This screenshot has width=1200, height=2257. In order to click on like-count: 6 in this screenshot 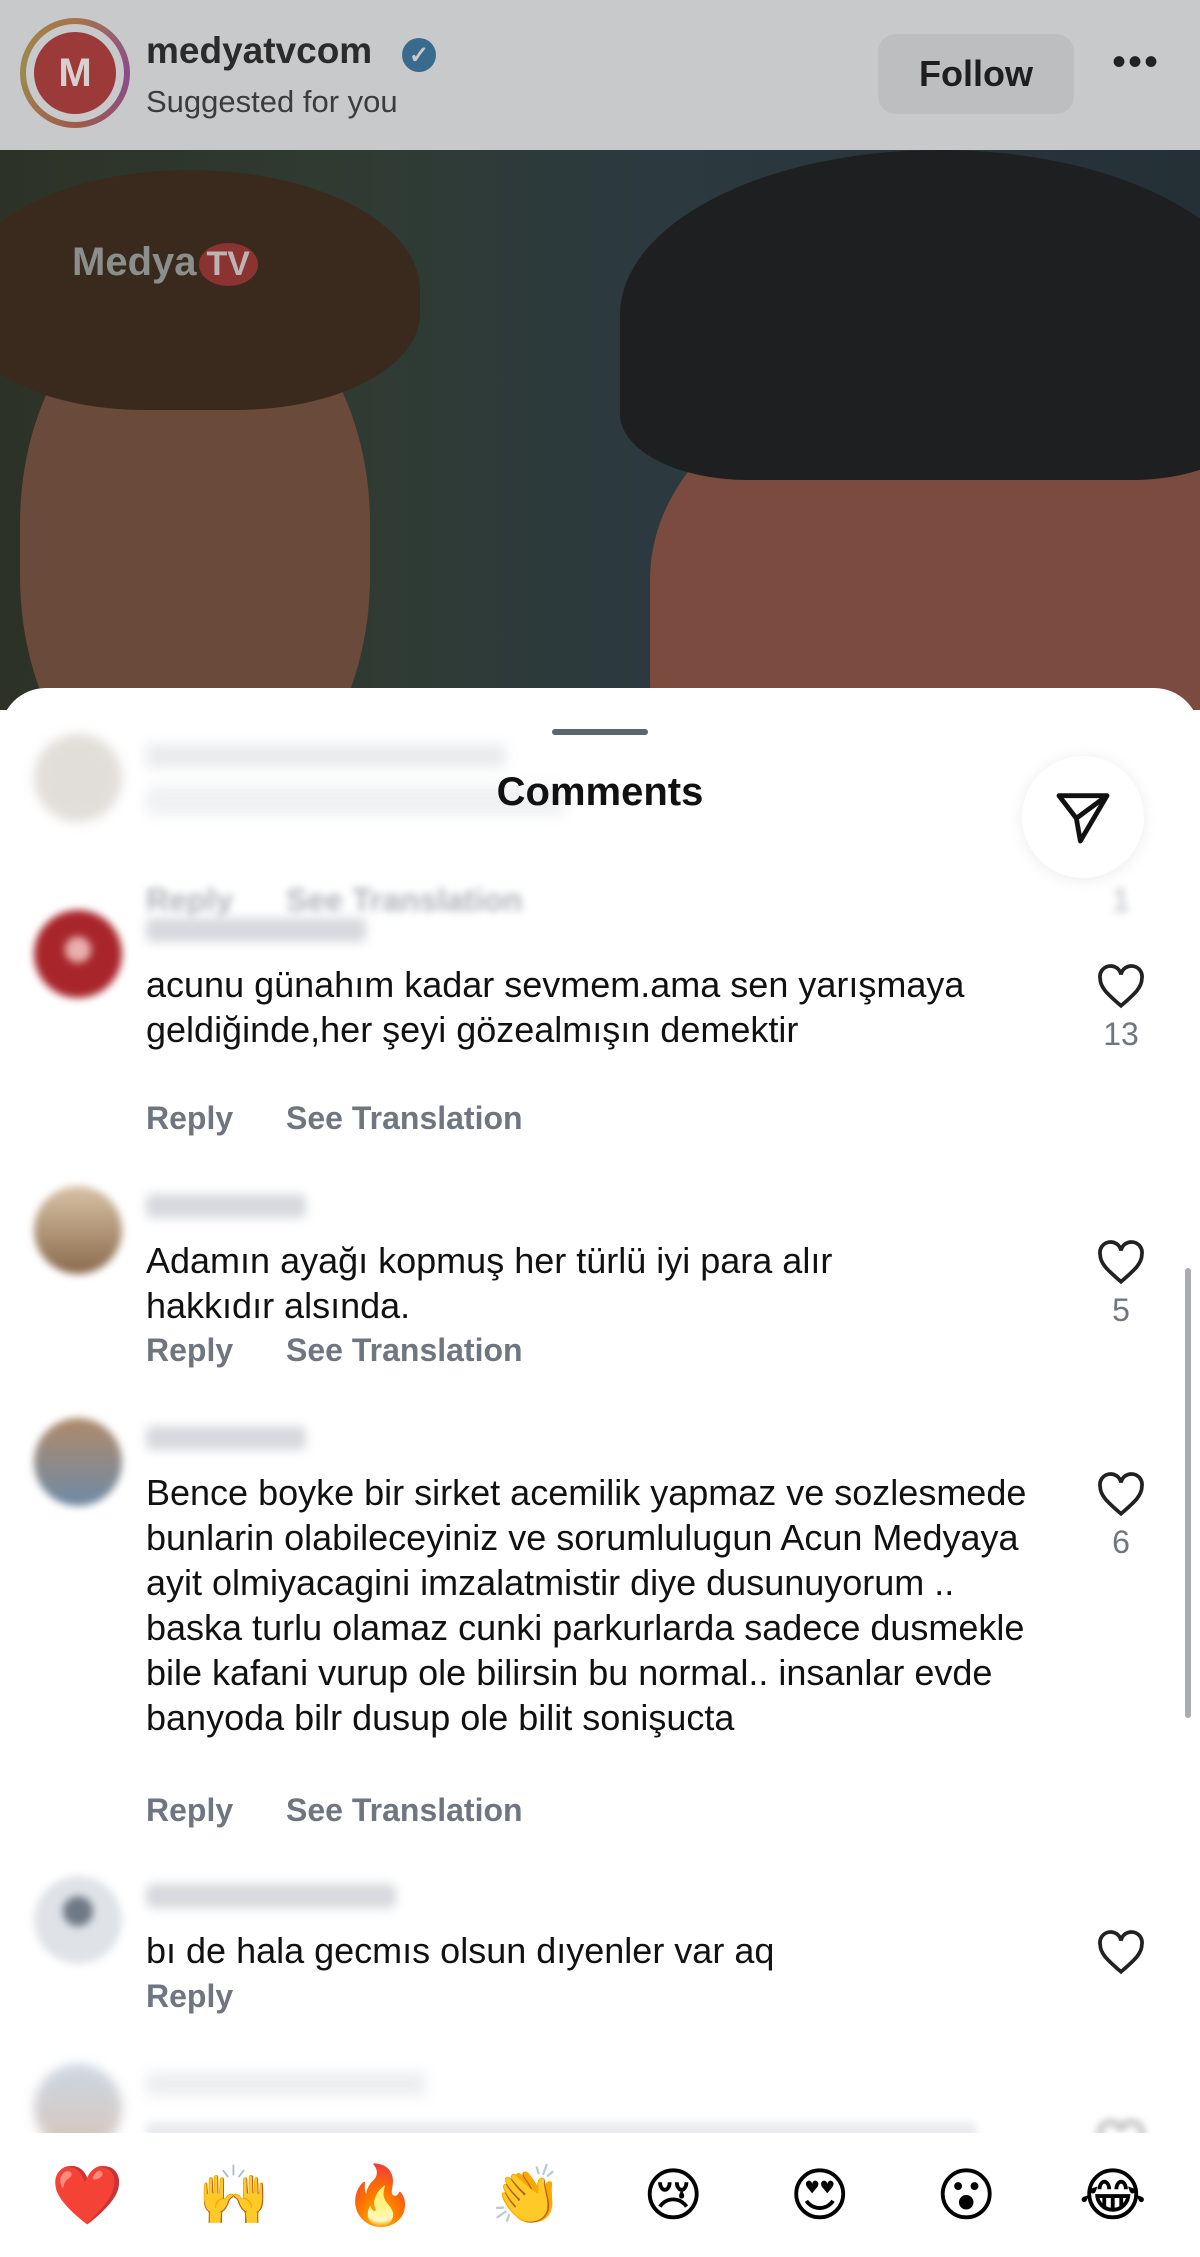, I will do `click(1121, 1542)`.